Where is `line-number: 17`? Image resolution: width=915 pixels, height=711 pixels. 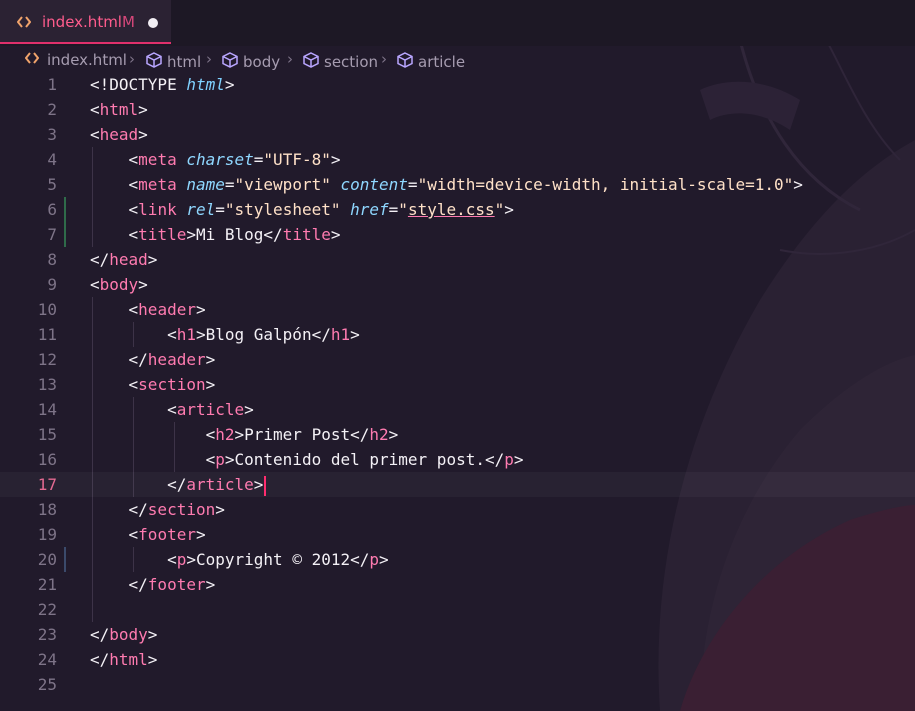 line-number: 17 is located at coordinates (32, 484).